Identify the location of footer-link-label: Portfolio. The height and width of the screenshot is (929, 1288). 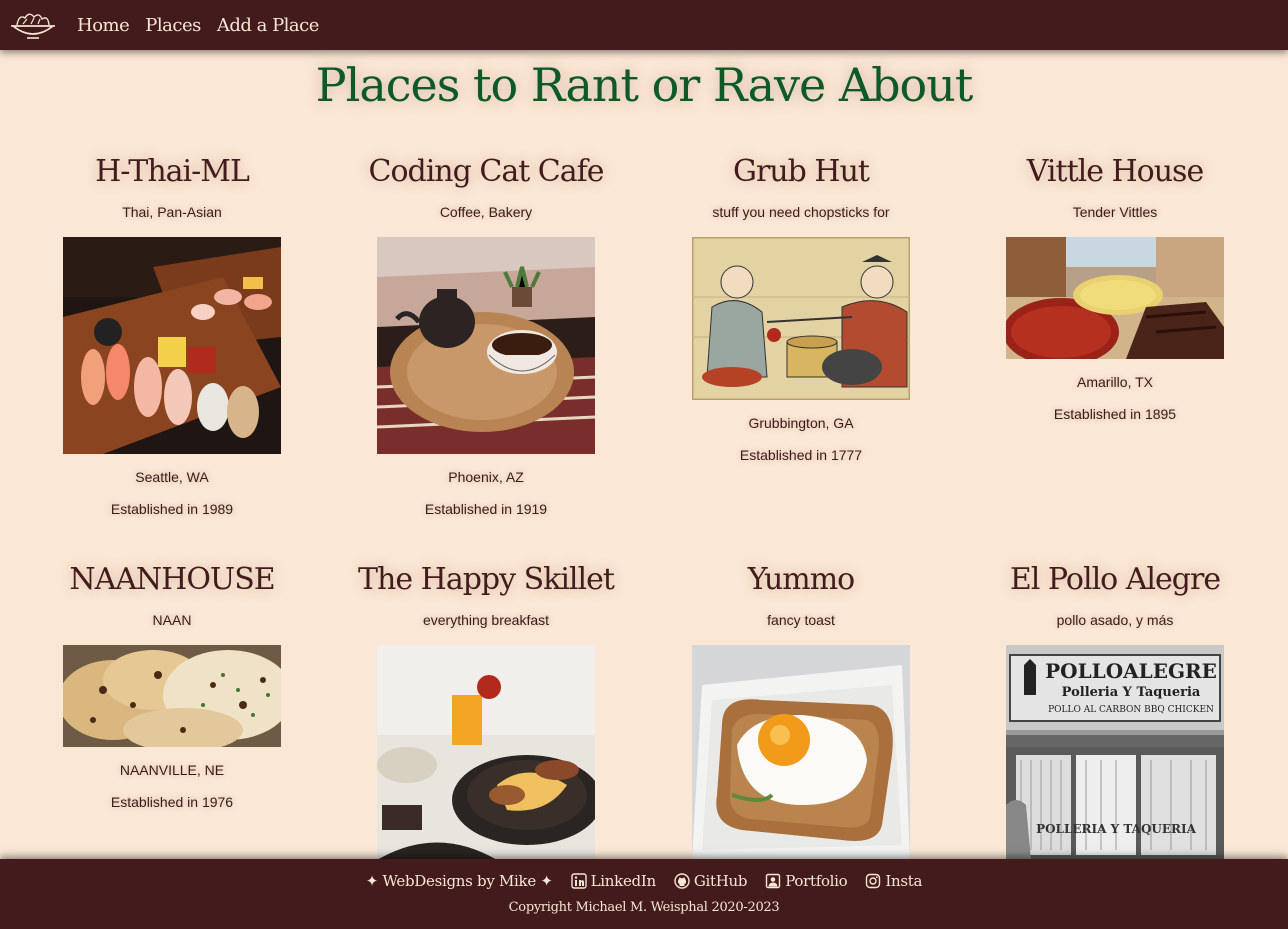
(816, 881).